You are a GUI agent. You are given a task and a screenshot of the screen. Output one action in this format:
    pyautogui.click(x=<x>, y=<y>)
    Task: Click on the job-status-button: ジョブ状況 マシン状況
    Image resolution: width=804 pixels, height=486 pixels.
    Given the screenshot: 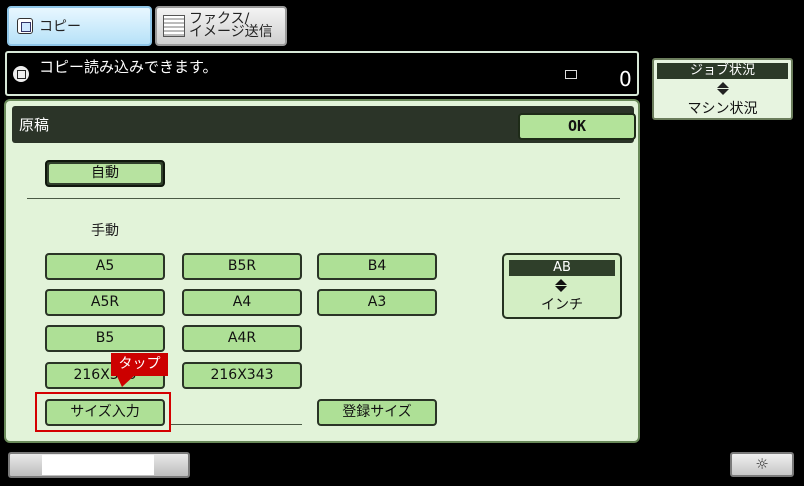 What is the action you would take?
    pyautogui.click(x=722, y=89)
    